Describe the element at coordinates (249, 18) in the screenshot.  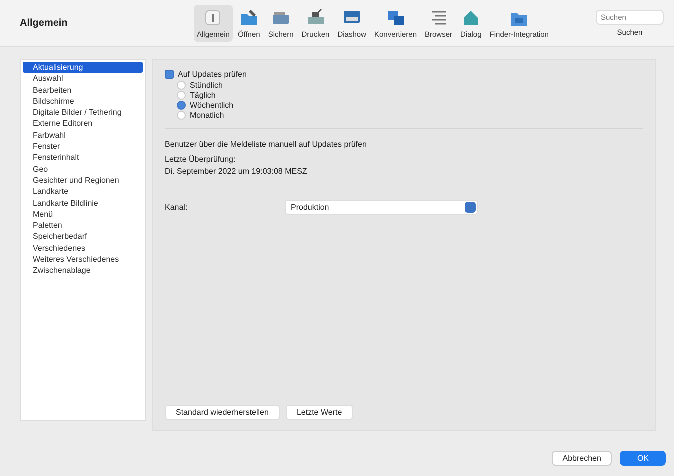
I see `folder-icon` at that location.